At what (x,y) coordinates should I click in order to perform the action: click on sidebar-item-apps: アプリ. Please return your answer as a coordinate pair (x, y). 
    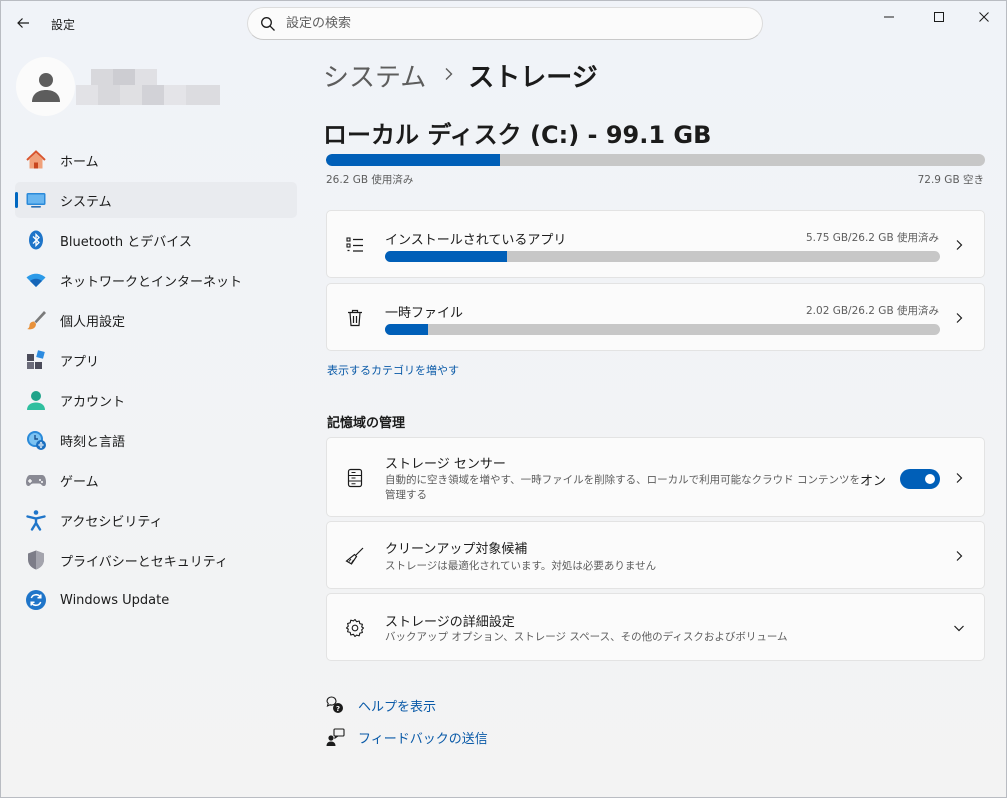
    Looking at the image, I should click on (156, 360).